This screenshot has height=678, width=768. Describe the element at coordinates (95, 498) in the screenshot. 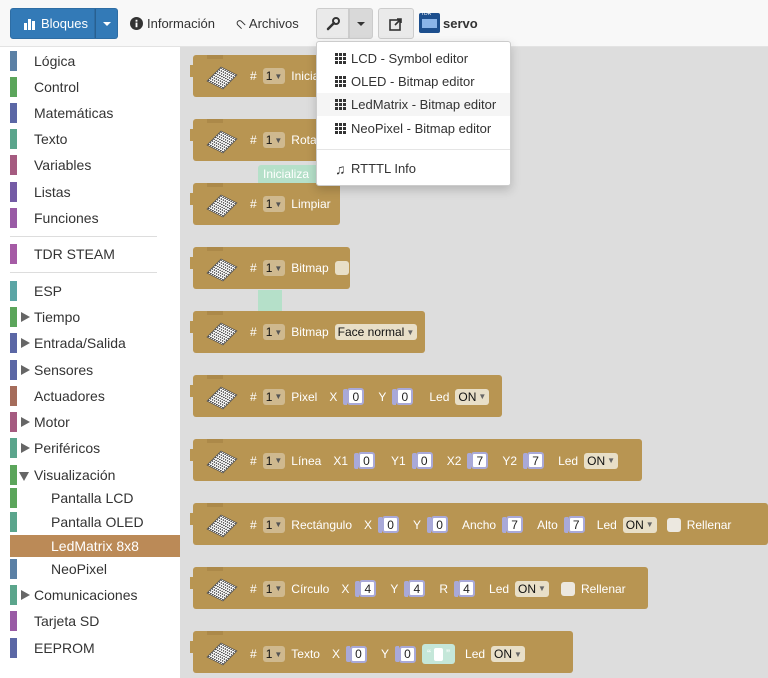

I see `sidebar-item-pantalla-lcd: Pantalla LCD` at that location.